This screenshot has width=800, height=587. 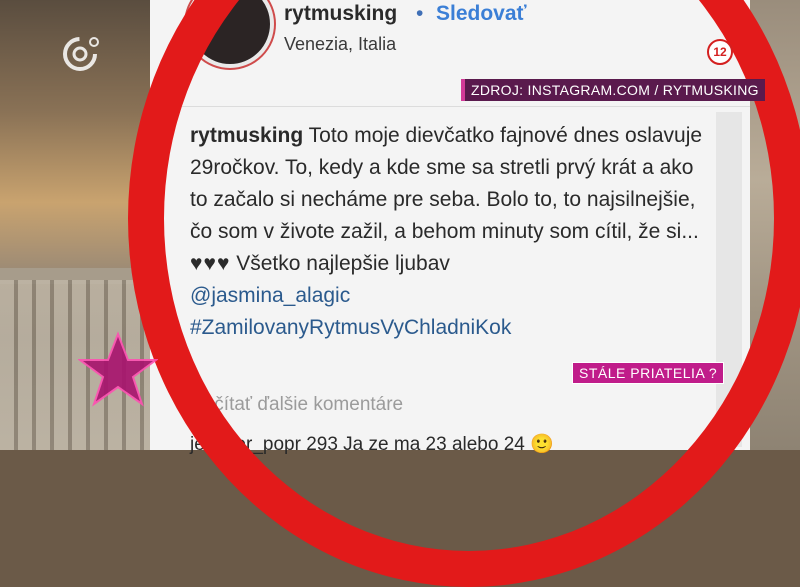 What do you see at coordinates (81, 54) in the screenshot?
I see `channel-logo-icon` at bounding box center [81, 54].